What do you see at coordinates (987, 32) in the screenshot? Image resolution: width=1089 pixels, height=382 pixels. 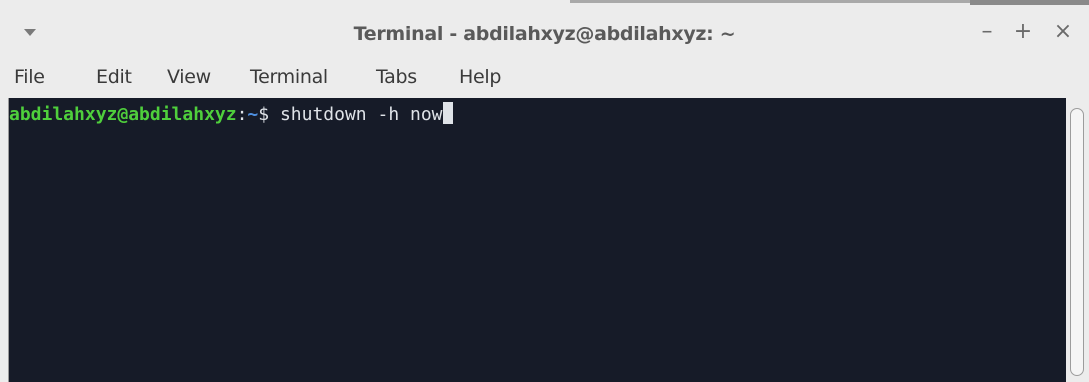 I see `minimize-button: –` at bounding box center [987, 32].